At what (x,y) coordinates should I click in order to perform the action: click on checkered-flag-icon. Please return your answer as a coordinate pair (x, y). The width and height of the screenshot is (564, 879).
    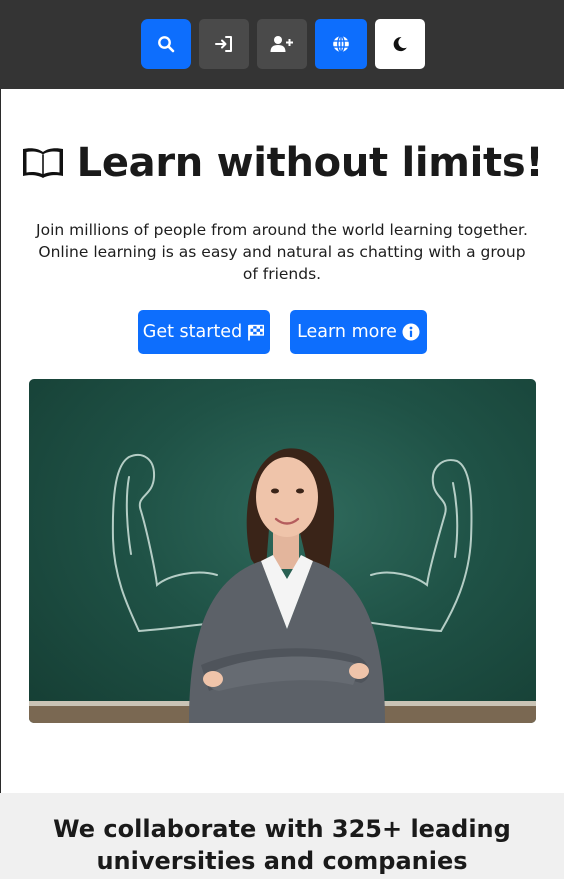
    Looking at the image, I should click on (256, 332).